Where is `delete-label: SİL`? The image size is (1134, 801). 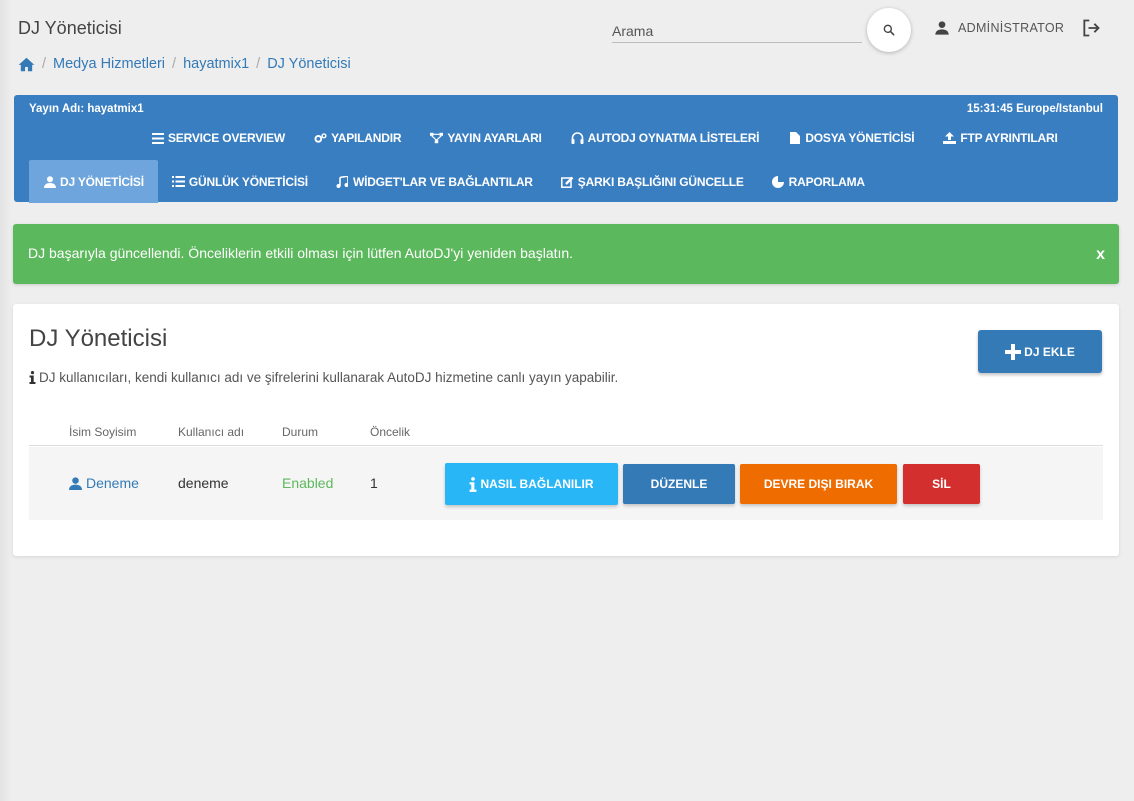 delete-label: SİL is located at coordinates (941, 484).